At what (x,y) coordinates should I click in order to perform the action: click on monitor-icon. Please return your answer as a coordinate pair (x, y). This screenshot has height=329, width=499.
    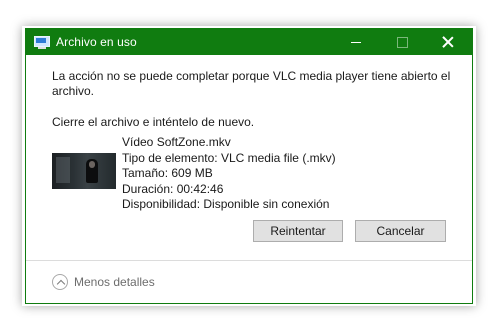
    Looking at the image, I should click on (42, 42).